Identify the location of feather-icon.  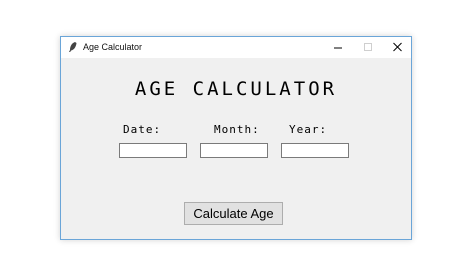
(73, 47).